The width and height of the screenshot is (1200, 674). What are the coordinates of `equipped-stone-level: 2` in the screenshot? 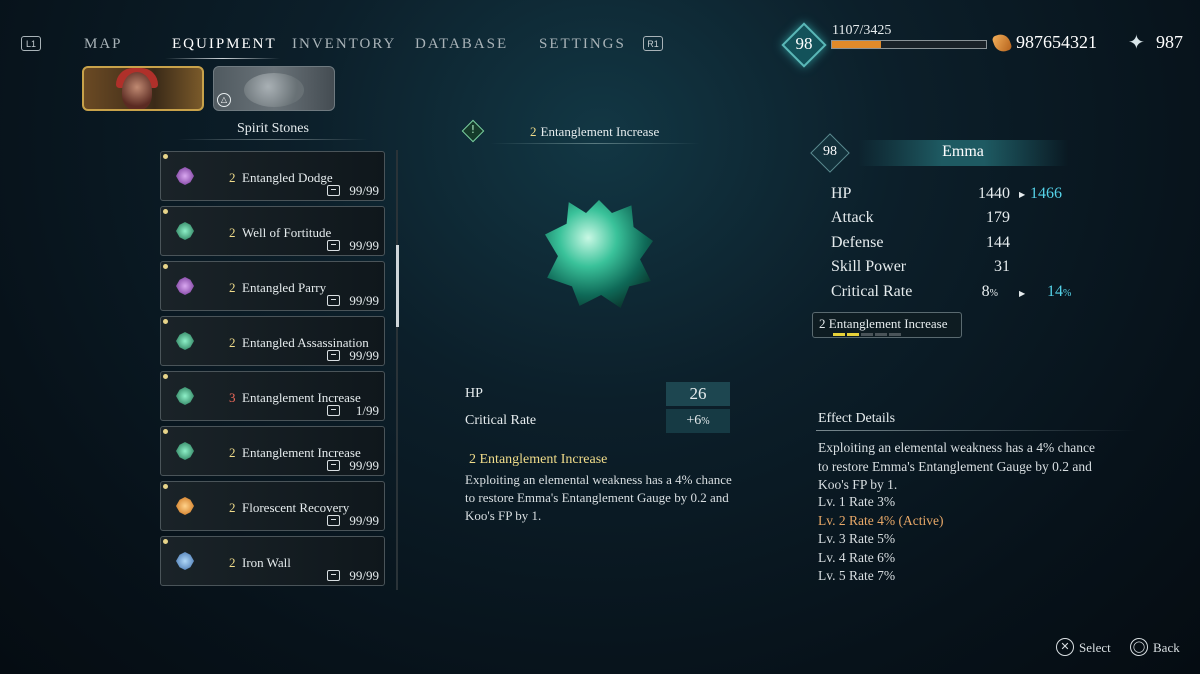 It's located at (822, 323).